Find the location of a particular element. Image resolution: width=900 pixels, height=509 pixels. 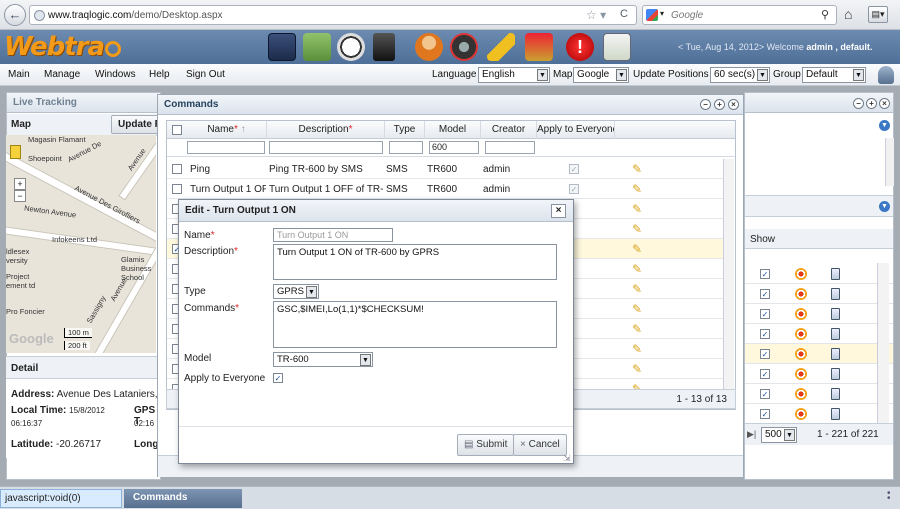

search-icon: ⚲ is located at coordinates (825, 14).